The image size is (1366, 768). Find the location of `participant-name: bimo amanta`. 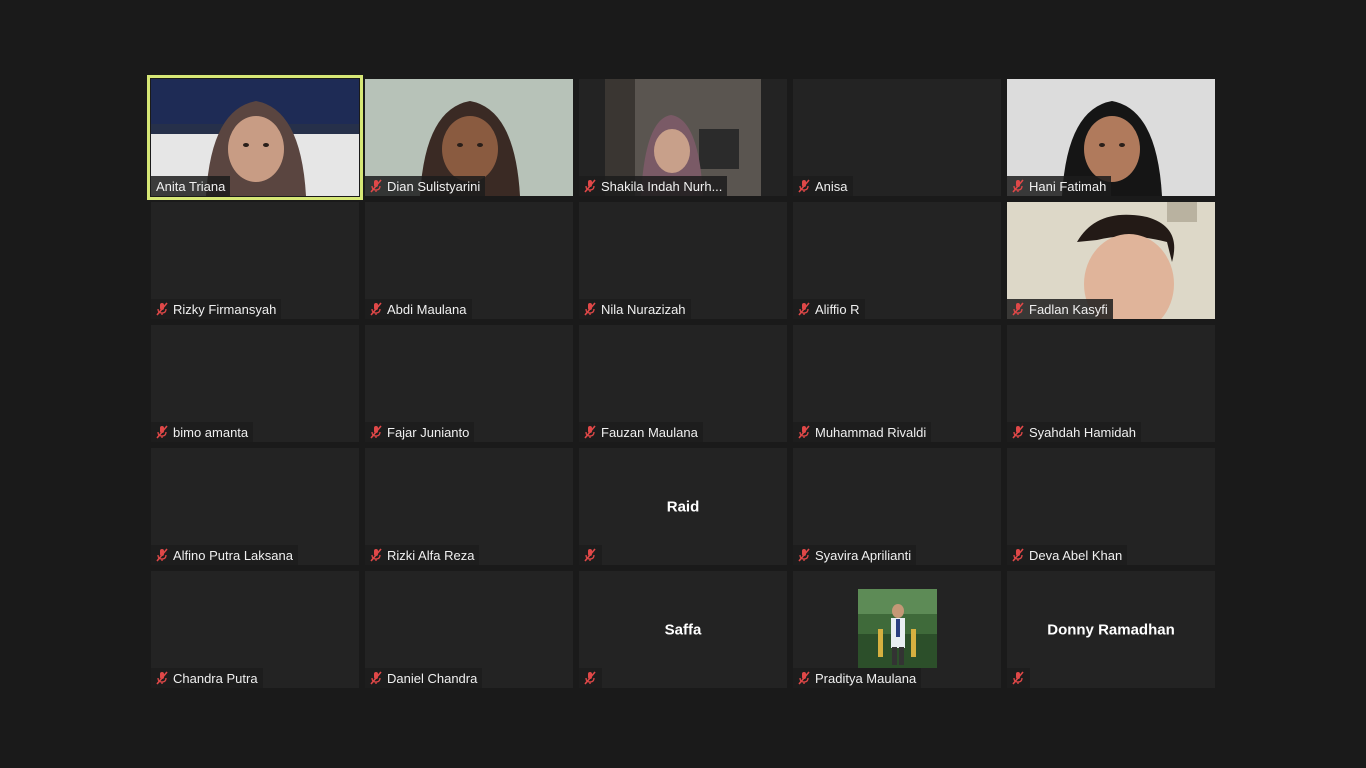

participant-name: bimo amanta is located at coordinates (211, 432).